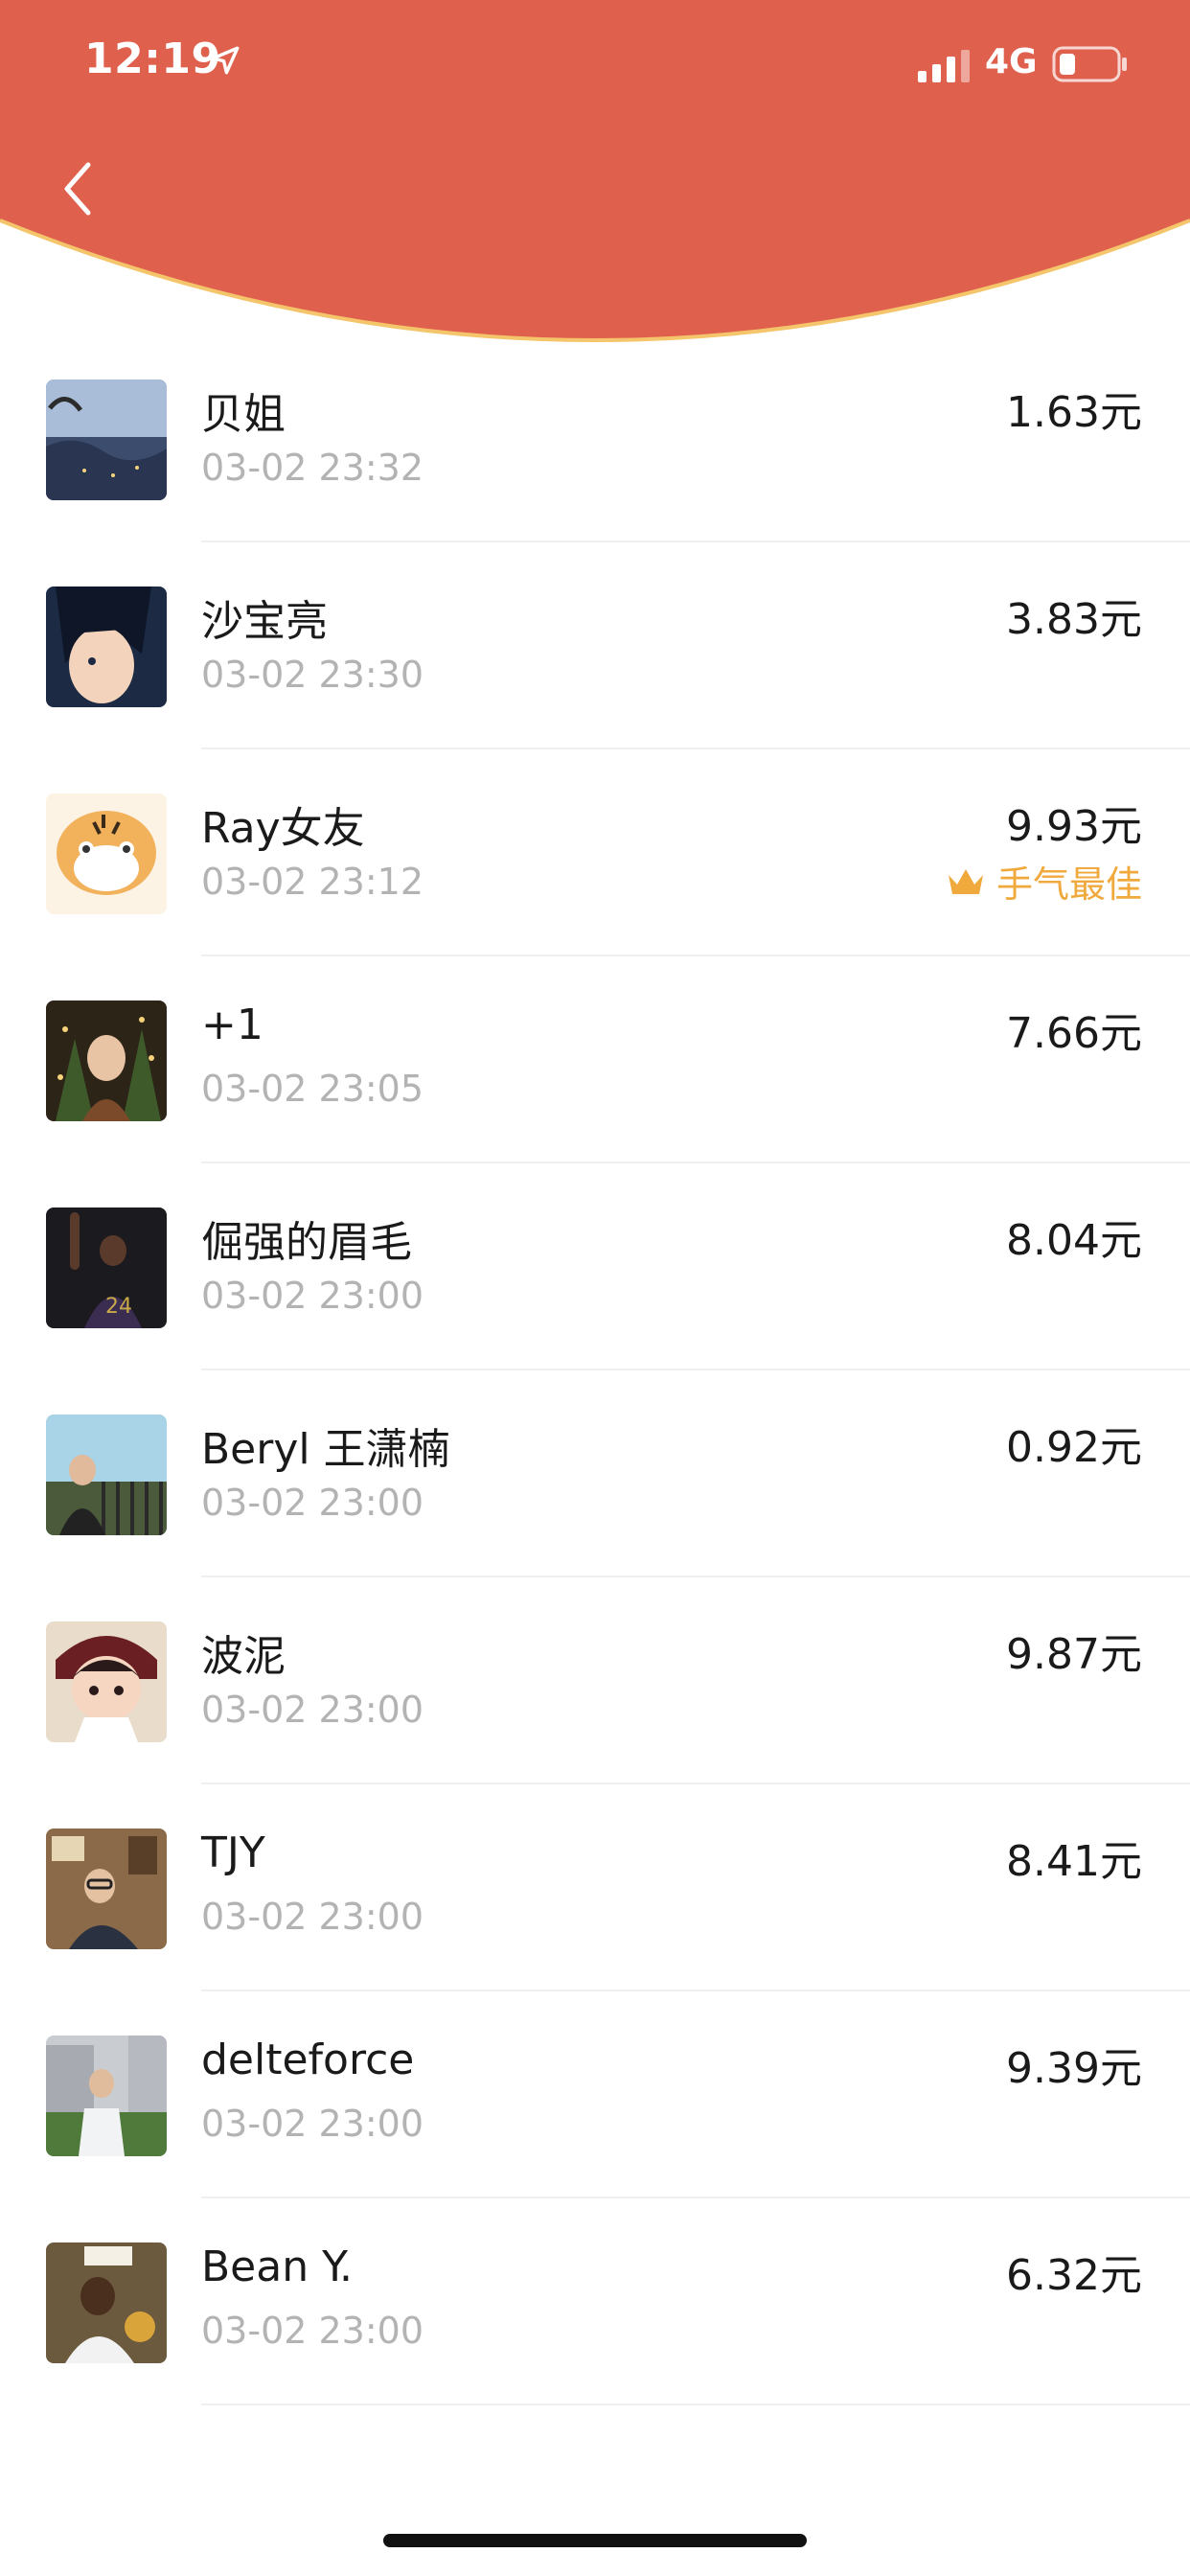 This screenshot has width=1190, height=2576. Describe the element at coordinates (1074, 1033) in the screenshot. I see `amount: 7.66元` at that location.